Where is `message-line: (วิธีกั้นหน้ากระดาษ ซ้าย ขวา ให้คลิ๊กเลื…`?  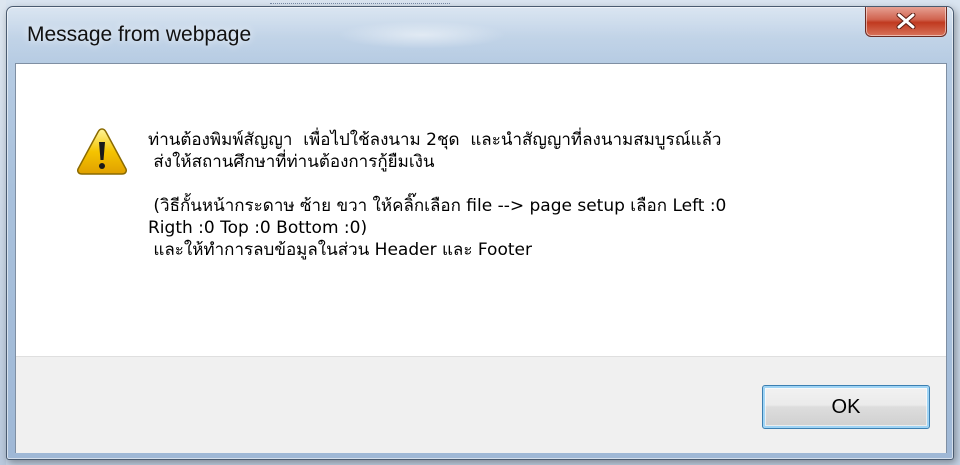 message-line: (วิธีกั้นหน้ากระดาษ ซ้าย ขวา ให้คลิ๊กเลื… is located at coordinates (437, 206).